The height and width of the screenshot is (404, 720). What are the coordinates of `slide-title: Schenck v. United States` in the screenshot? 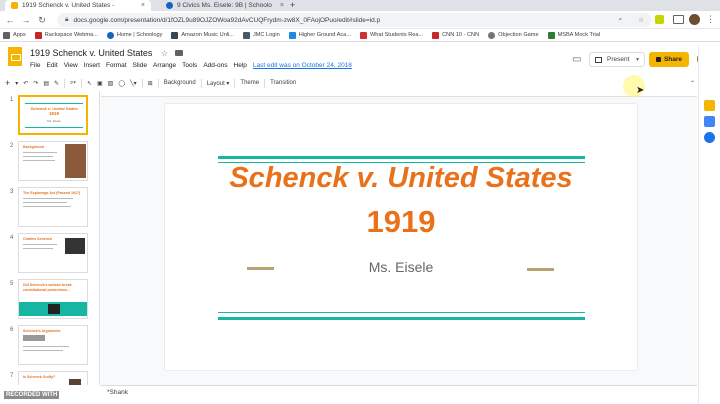 It's located at (401, 178).